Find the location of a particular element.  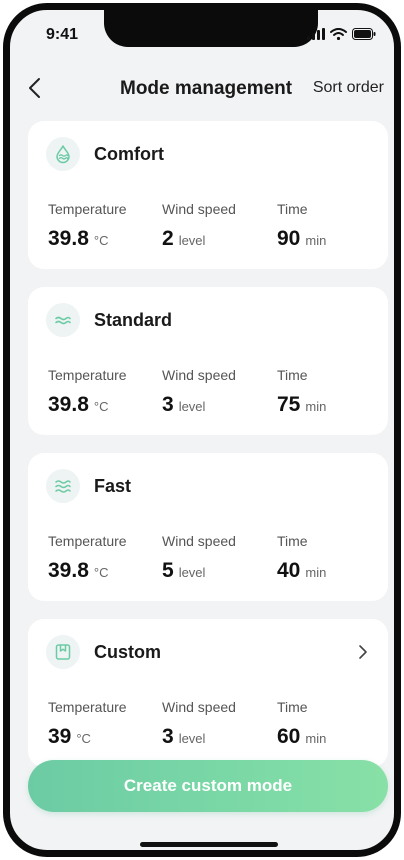

mode-card-header: Custom is located at coordinates (103, 652).